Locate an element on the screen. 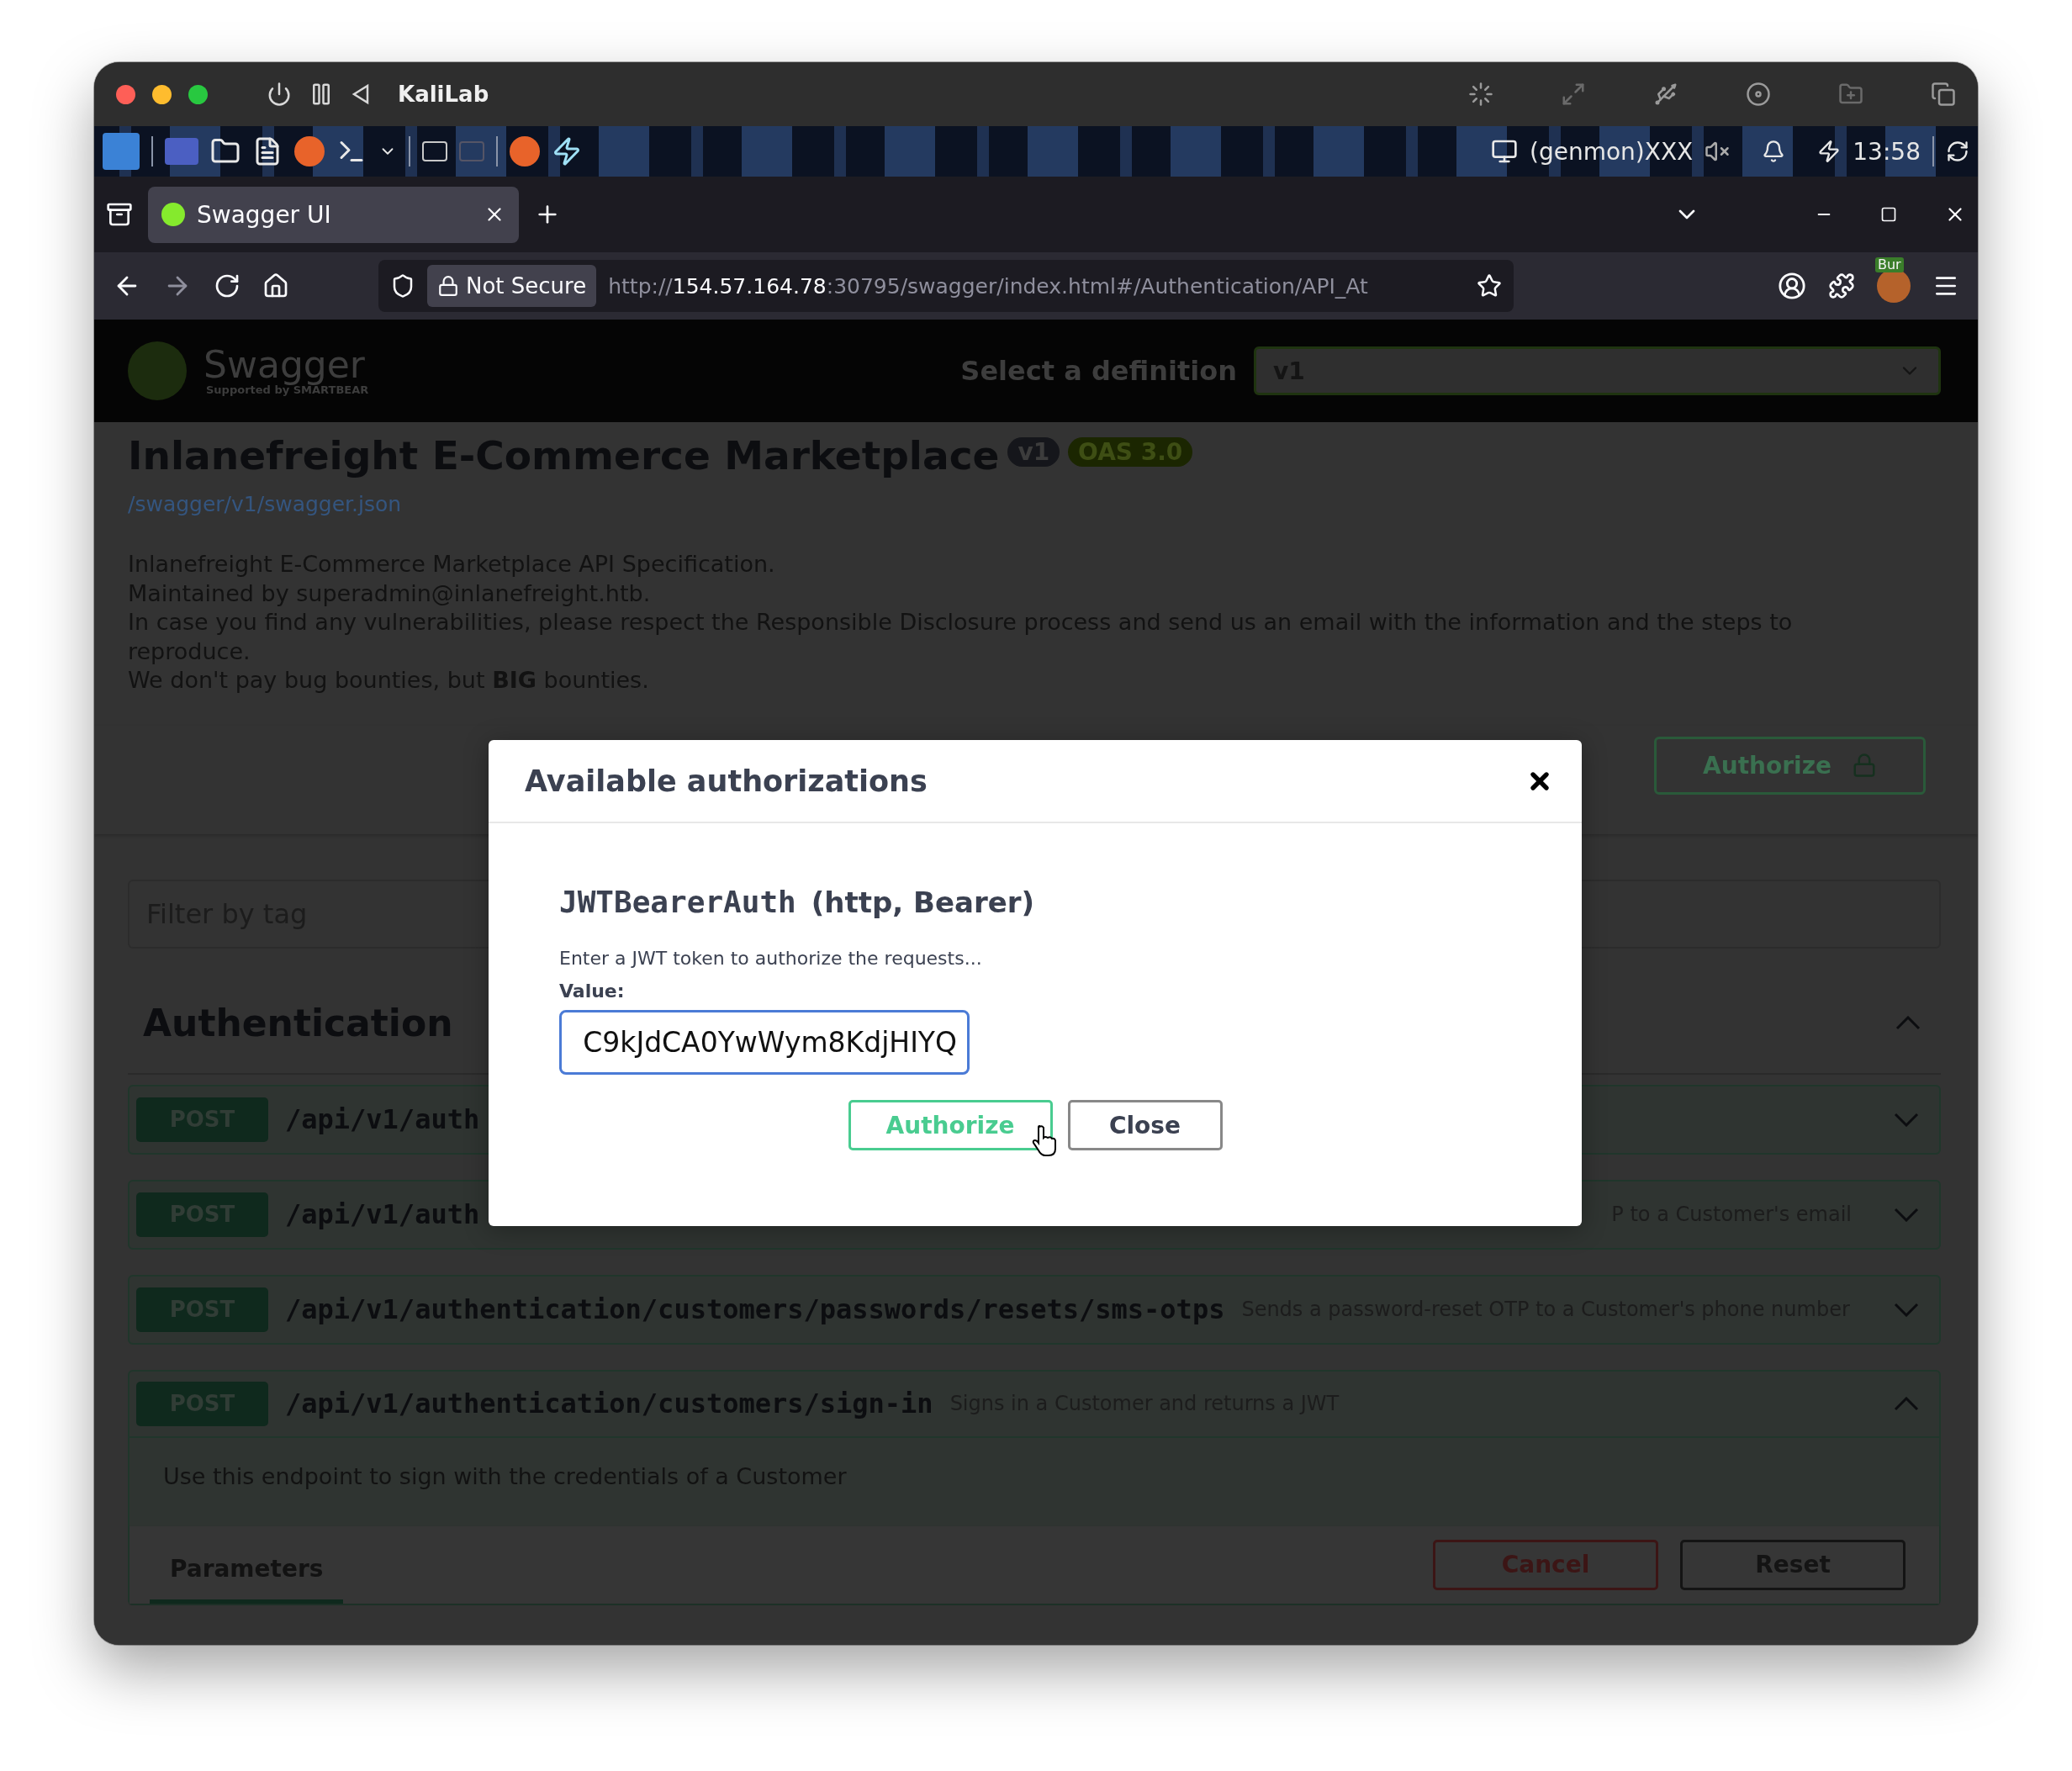 The image size is (2072, 1771). genmon-text: (genmon)XXX is located at coordinates (1612, 151).